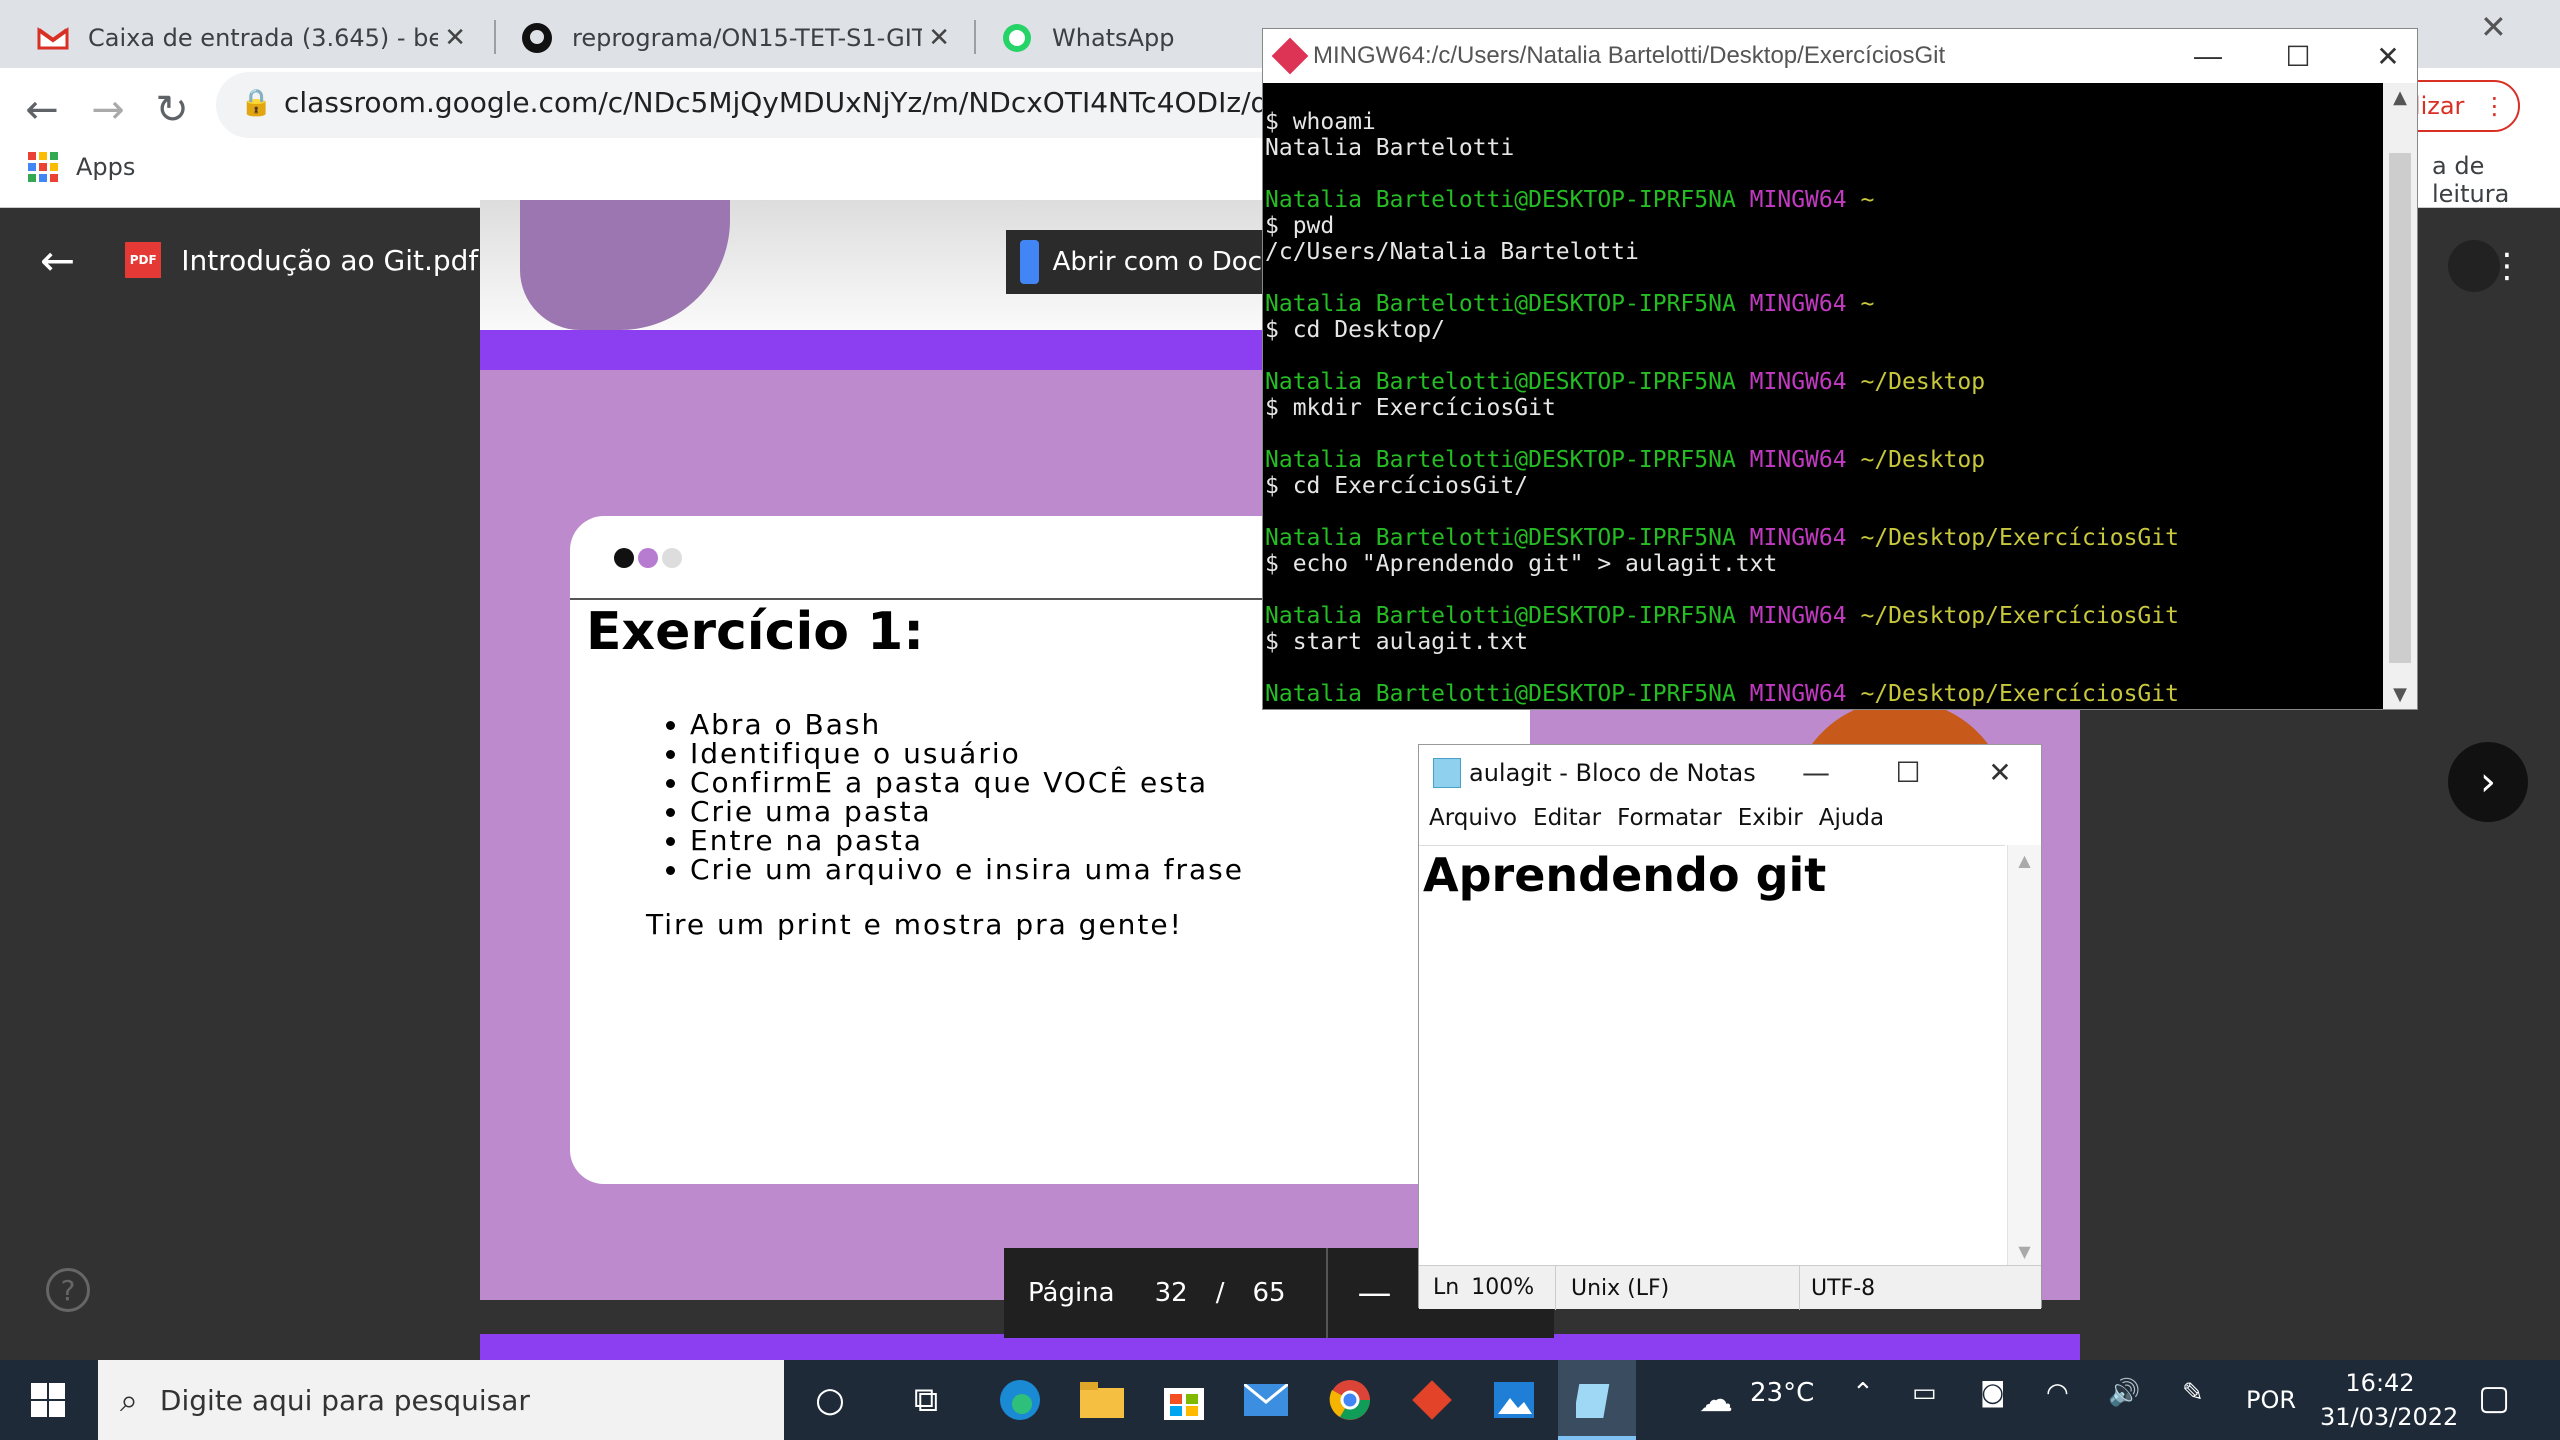 The image size is (2560, 1440). What do you see at coordinates (967, 782) in the screenshot?
I see `list-item: ConfirmE a pasta que VOCÊ esta` at bounding box center [967, 782].